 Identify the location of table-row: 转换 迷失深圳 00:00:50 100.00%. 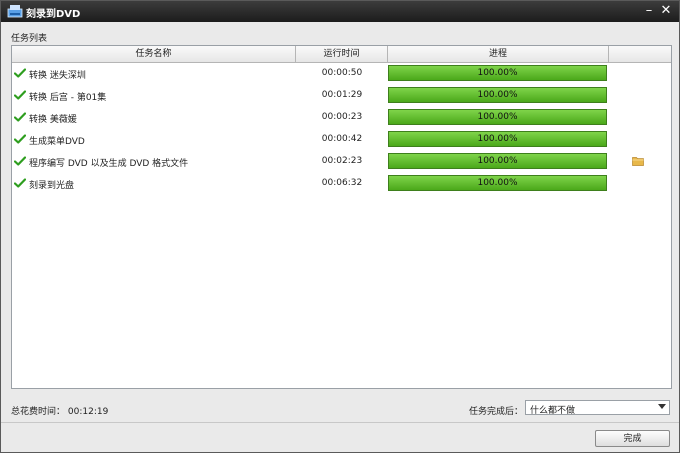
(341, 74).